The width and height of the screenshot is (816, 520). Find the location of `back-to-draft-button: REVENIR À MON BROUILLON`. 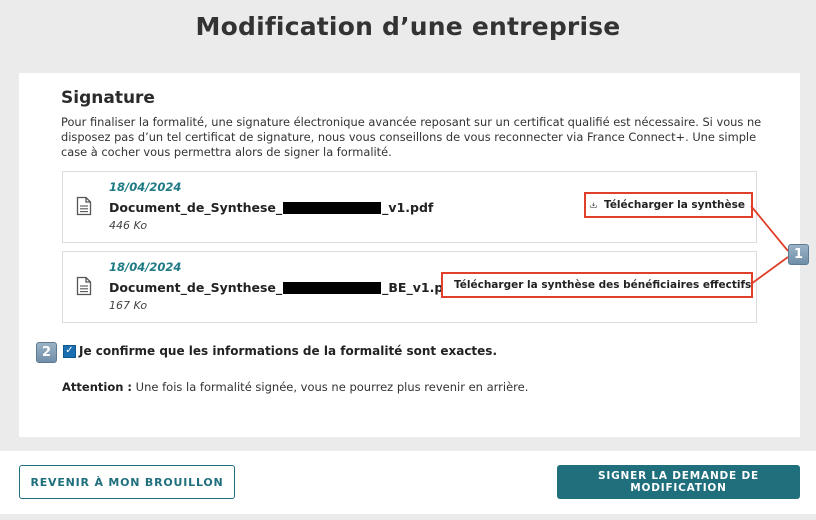

back-to-draft-button: REVENIR À MON BROUILLON is located at coordinates (127, 482).